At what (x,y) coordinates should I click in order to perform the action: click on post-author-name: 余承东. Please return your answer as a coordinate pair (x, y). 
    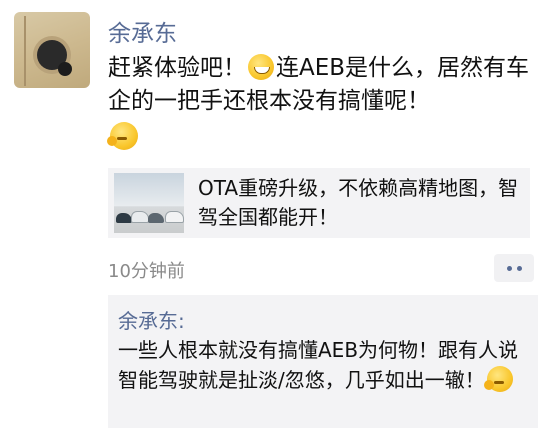
    Looking at the image, I should click on (142, 31).